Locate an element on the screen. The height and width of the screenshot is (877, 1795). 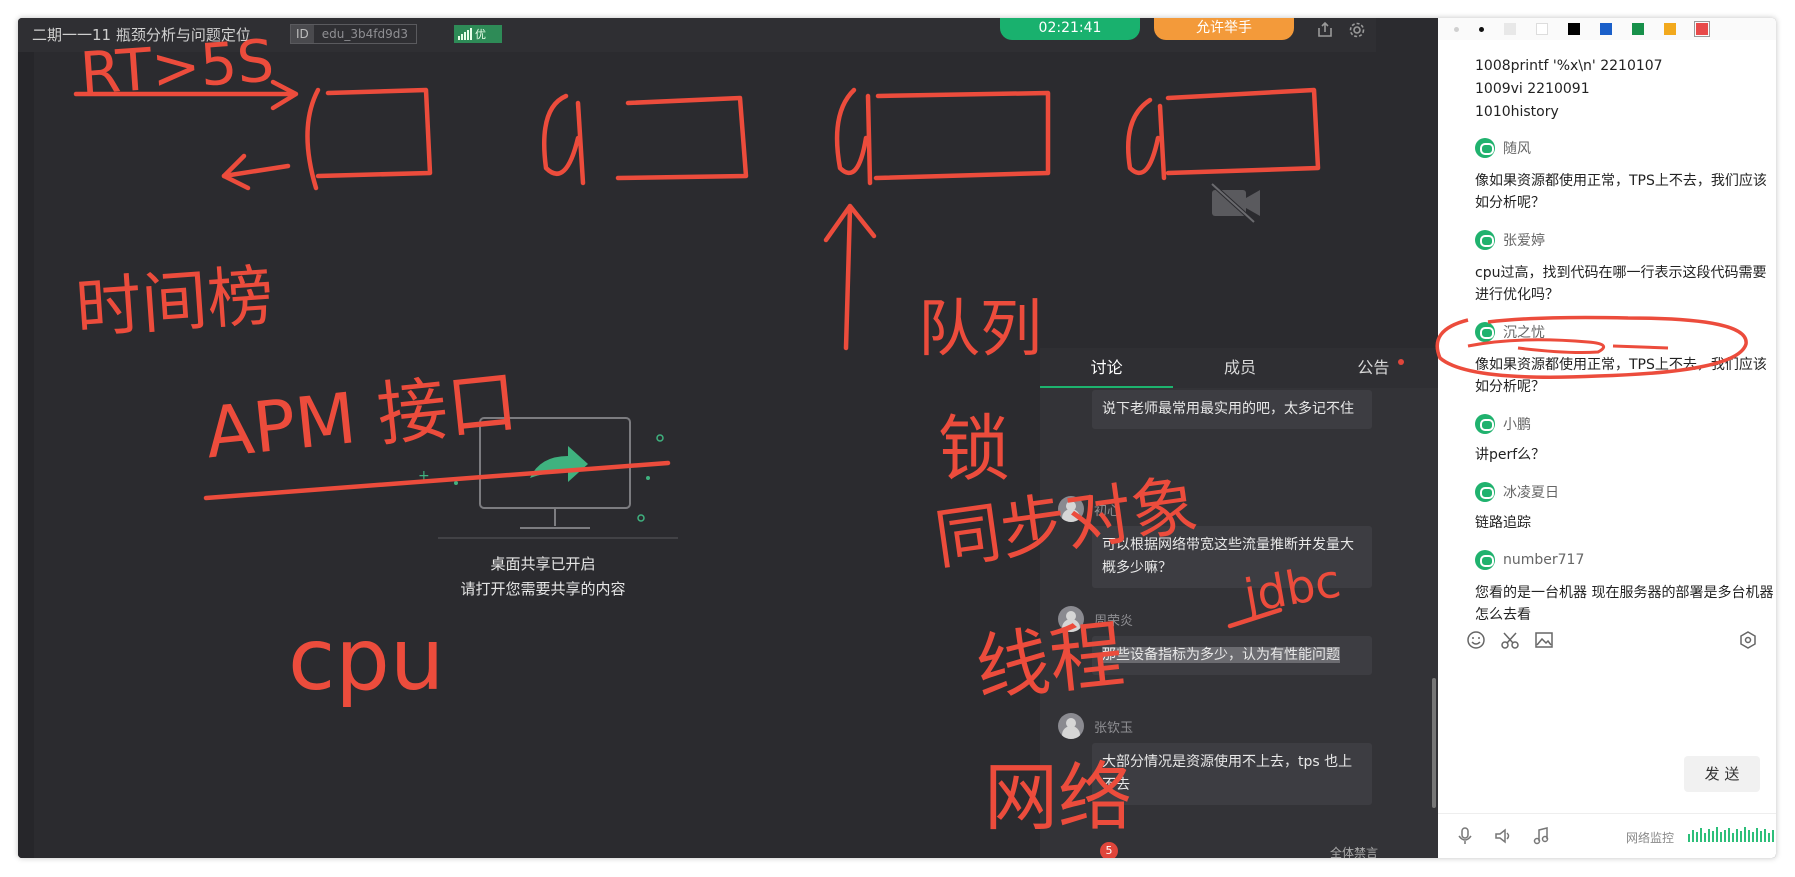
allow-raise-hand-button: 允许举手 is located at coordinates (1224, 29).